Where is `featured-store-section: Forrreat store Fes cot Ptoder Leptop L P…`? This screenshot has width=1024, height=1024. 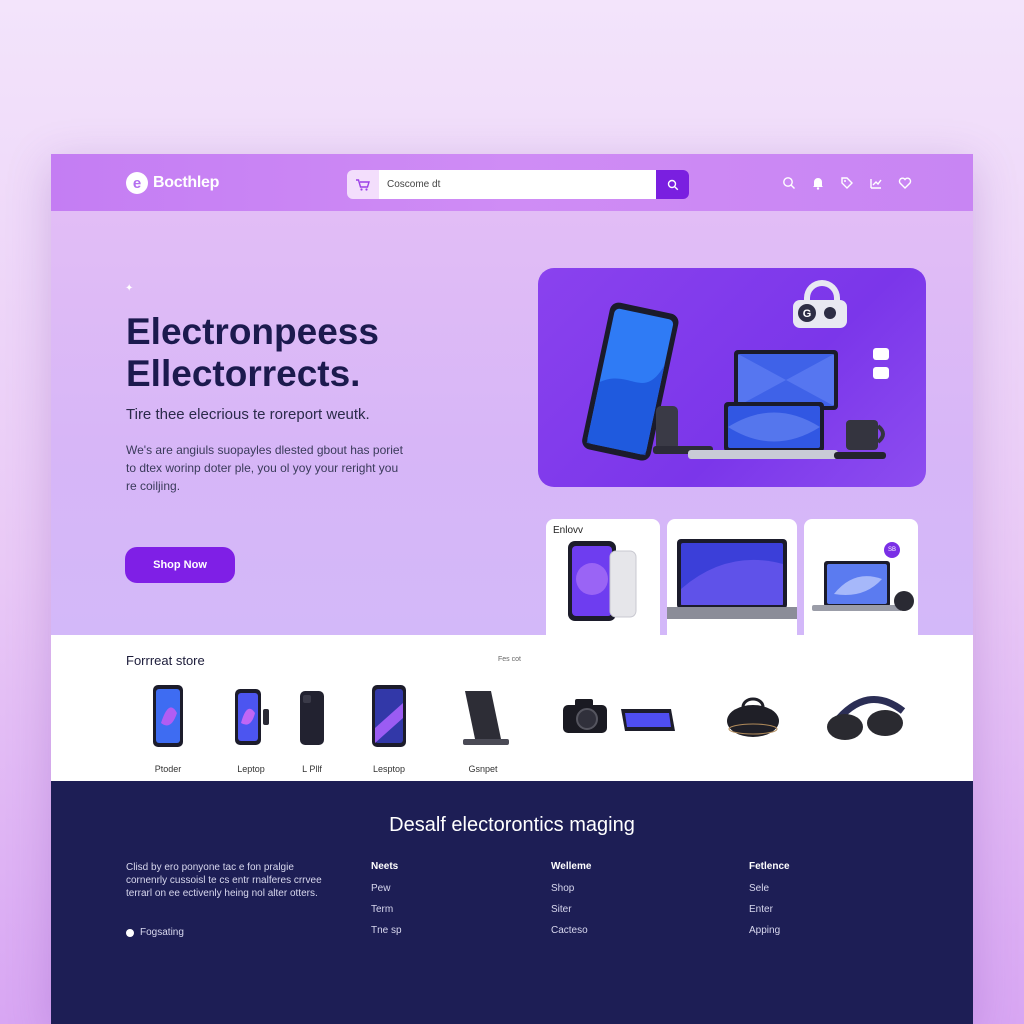
featured-store-section: Forrreat store Fes cot Ptoder Leptop L P… is located at coordinates (512, 708).